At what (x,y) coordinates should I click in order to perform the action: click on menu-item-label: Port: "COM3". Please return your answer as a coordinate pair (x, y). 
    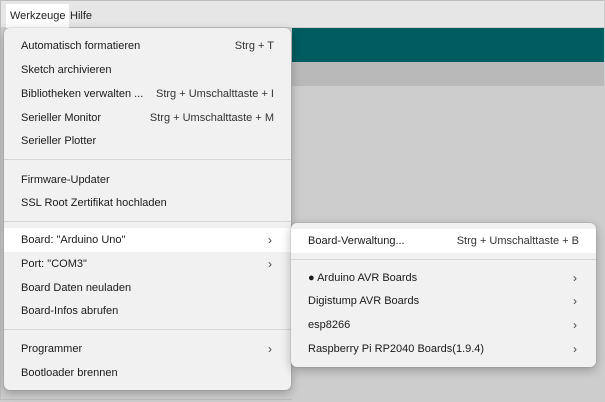
    Looking at the image, I should click on (54, 264).